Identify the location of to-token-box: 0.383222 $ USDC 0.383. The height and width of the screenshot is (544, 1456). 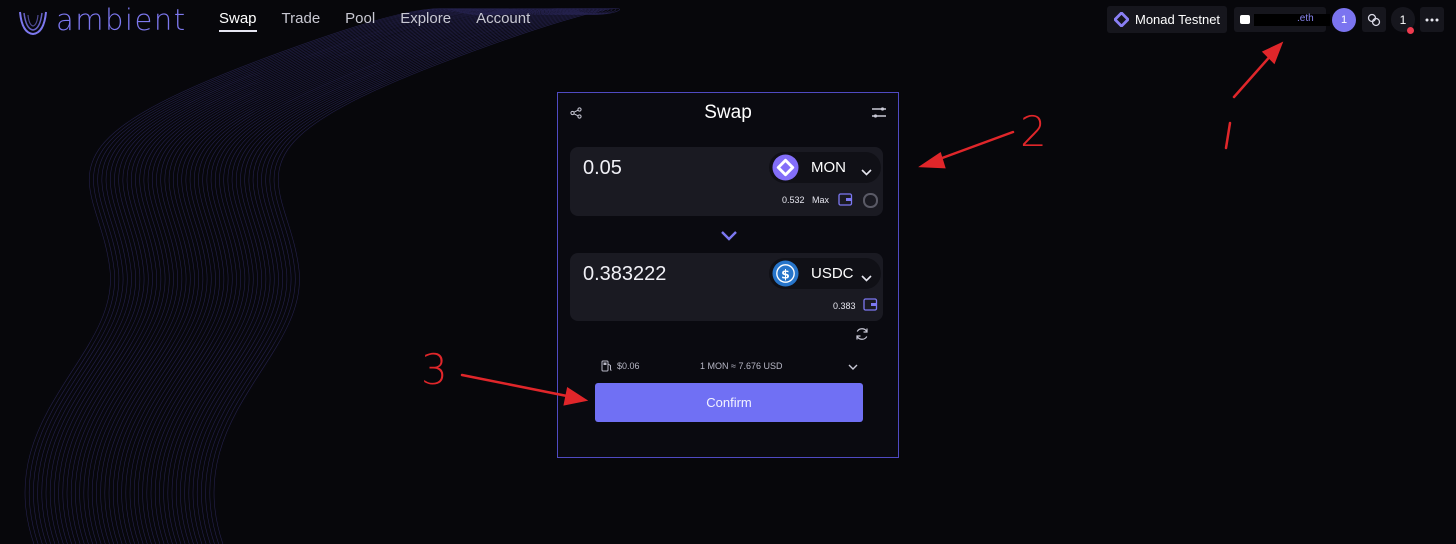
(726, 287).